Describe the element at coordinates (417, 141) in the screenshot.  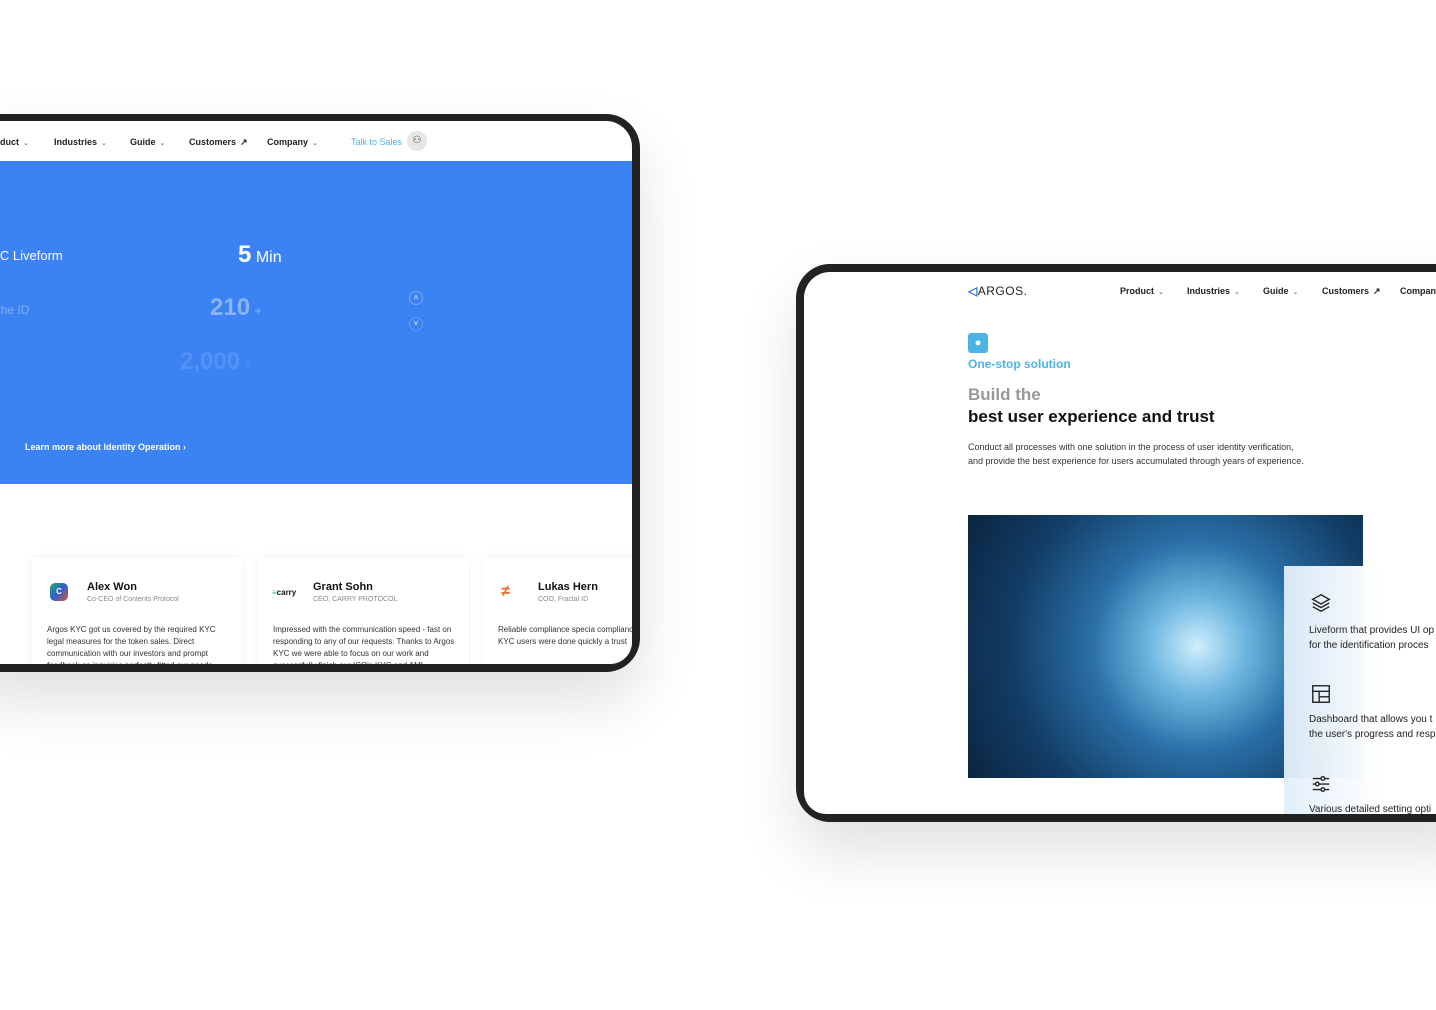
I see `user-add-icon: ⚇` at that location.